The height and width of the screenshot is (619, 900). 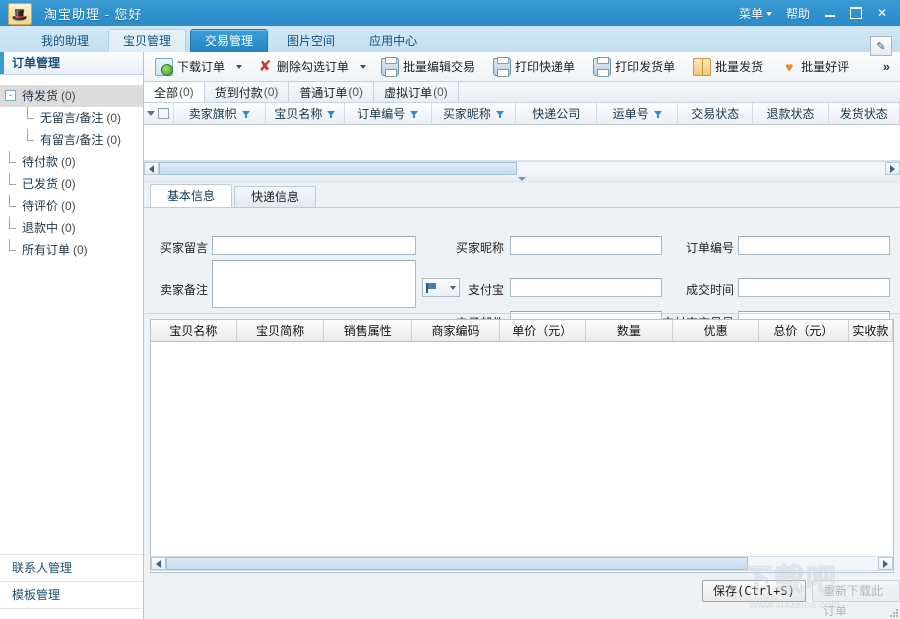 What do you see at coordinates (71, 118) in the screenshot?
I see `tree-item-1: 无留言/备注 (0)` at bounding box center [71, 118].